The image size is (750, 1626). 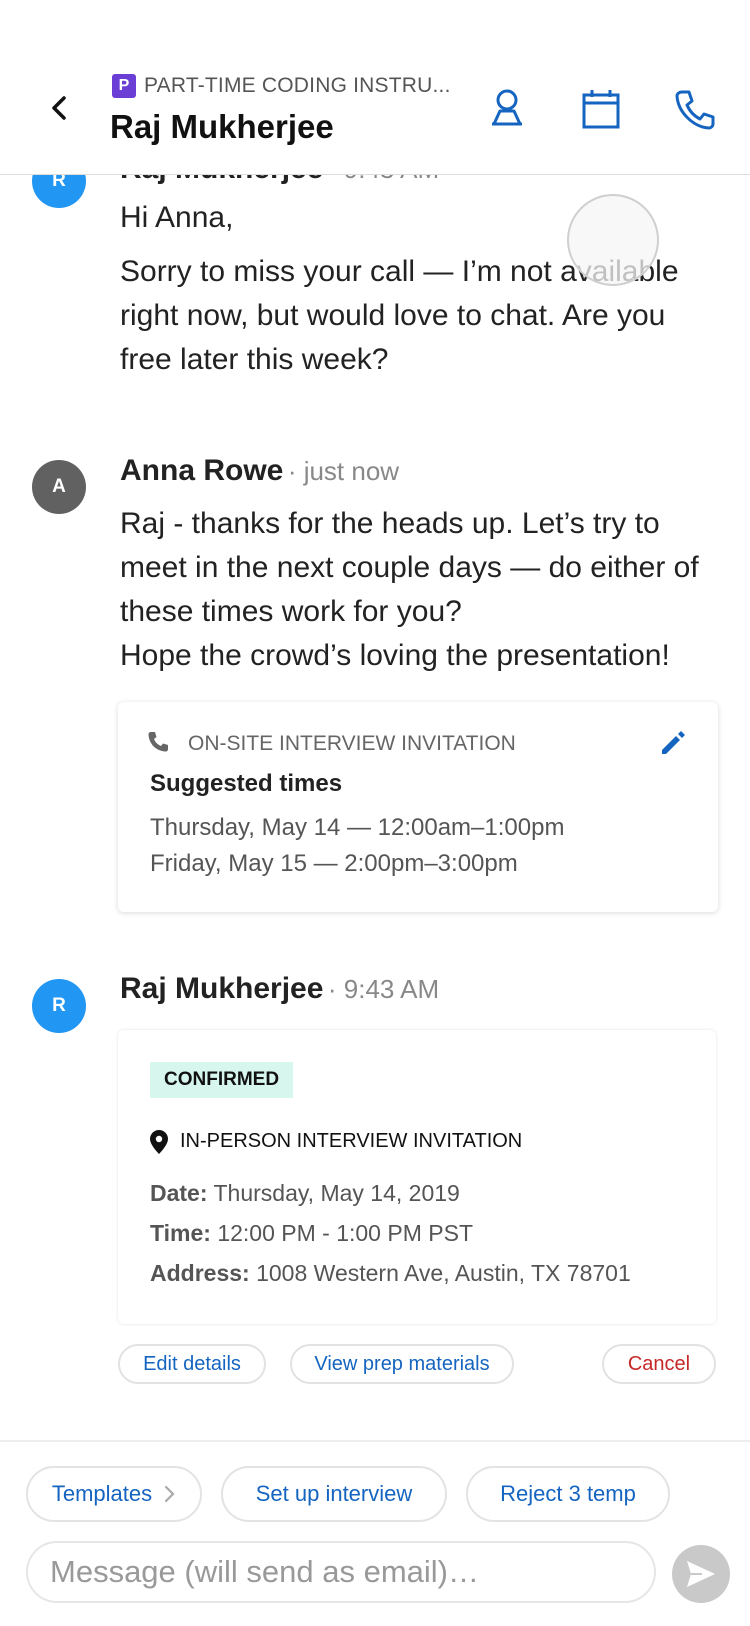 I want to click on timestamp: · just now, so click(x=343, y=471).